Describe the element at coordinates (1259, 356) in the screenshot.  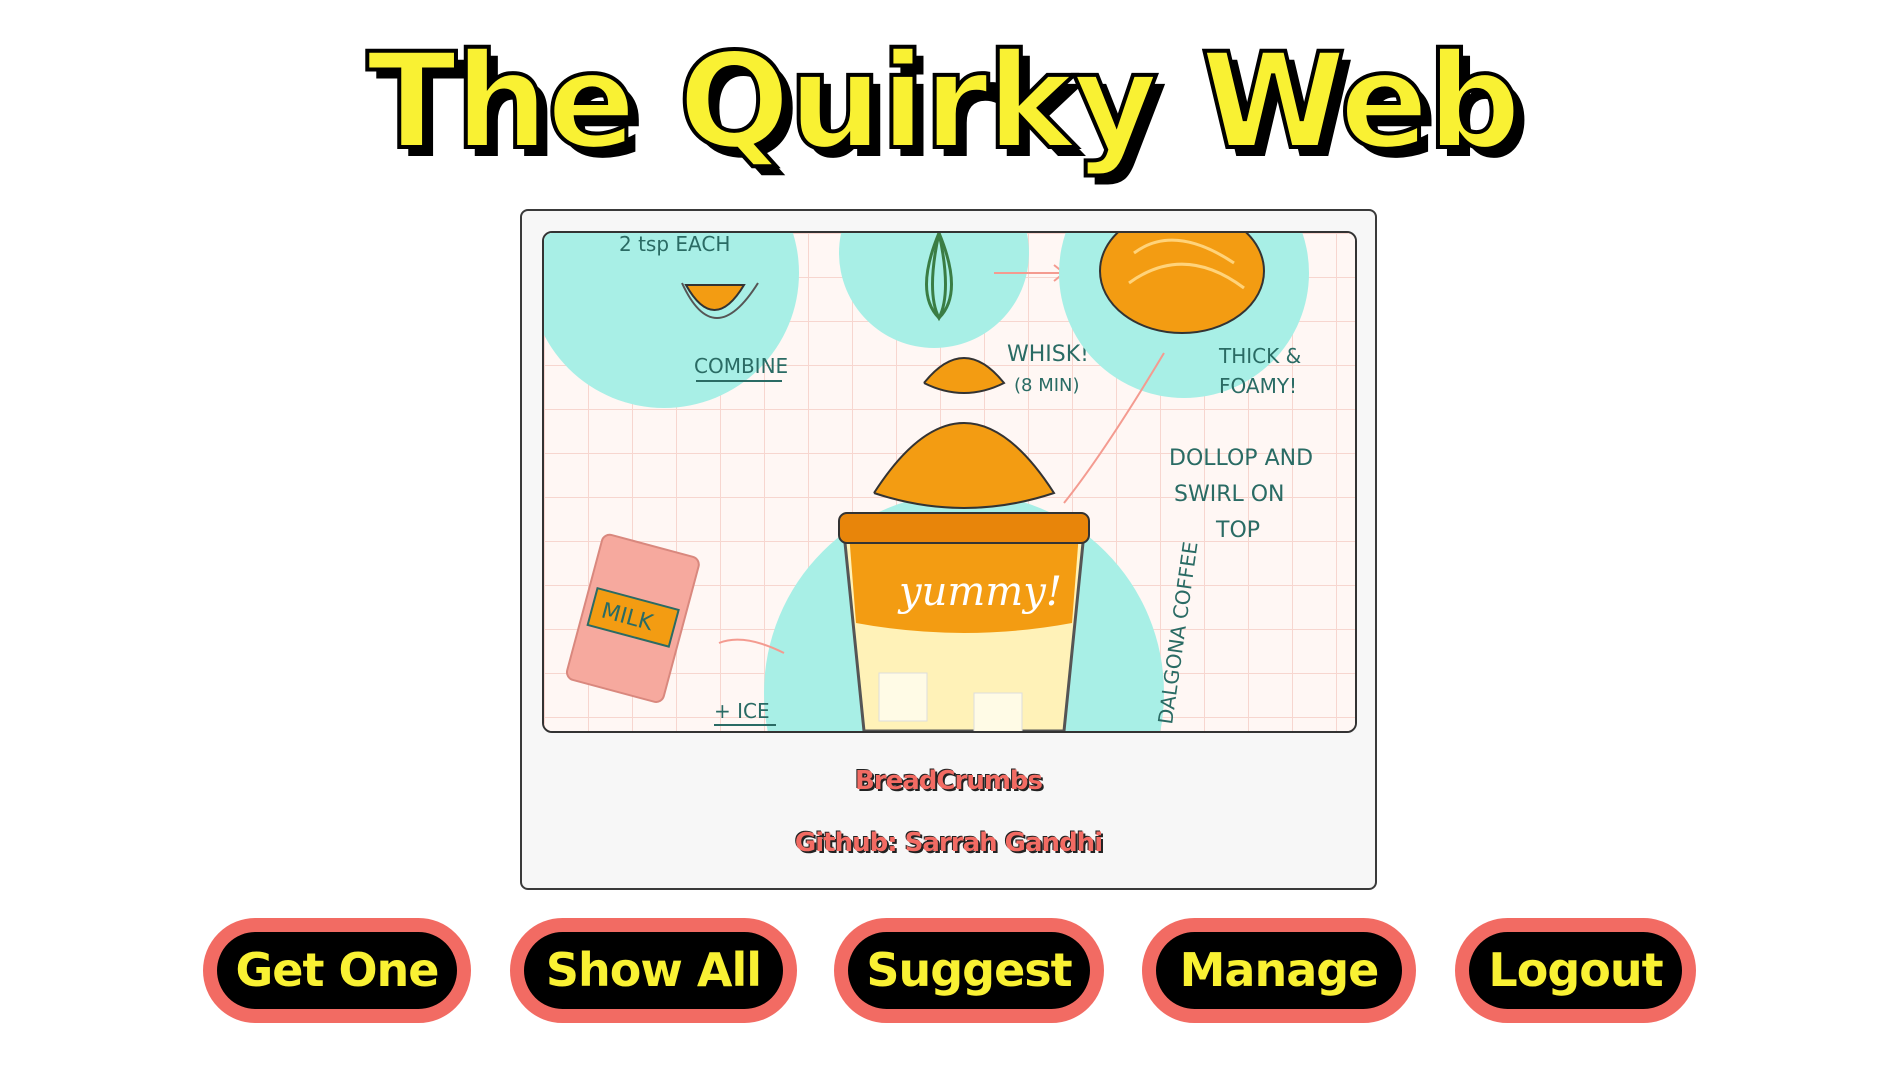
I see `label-thick: THICK &` at that location.